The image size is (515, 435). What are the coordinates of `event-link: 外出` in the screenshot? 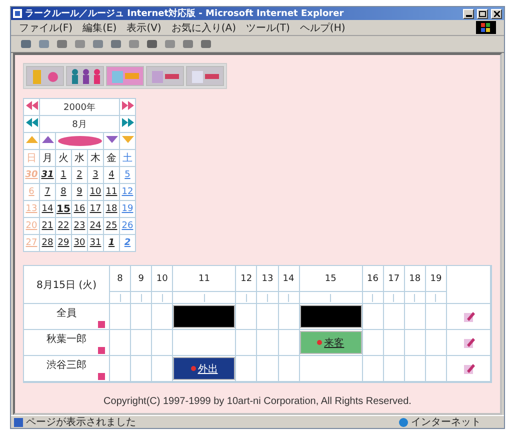 It's located at (208, 369).